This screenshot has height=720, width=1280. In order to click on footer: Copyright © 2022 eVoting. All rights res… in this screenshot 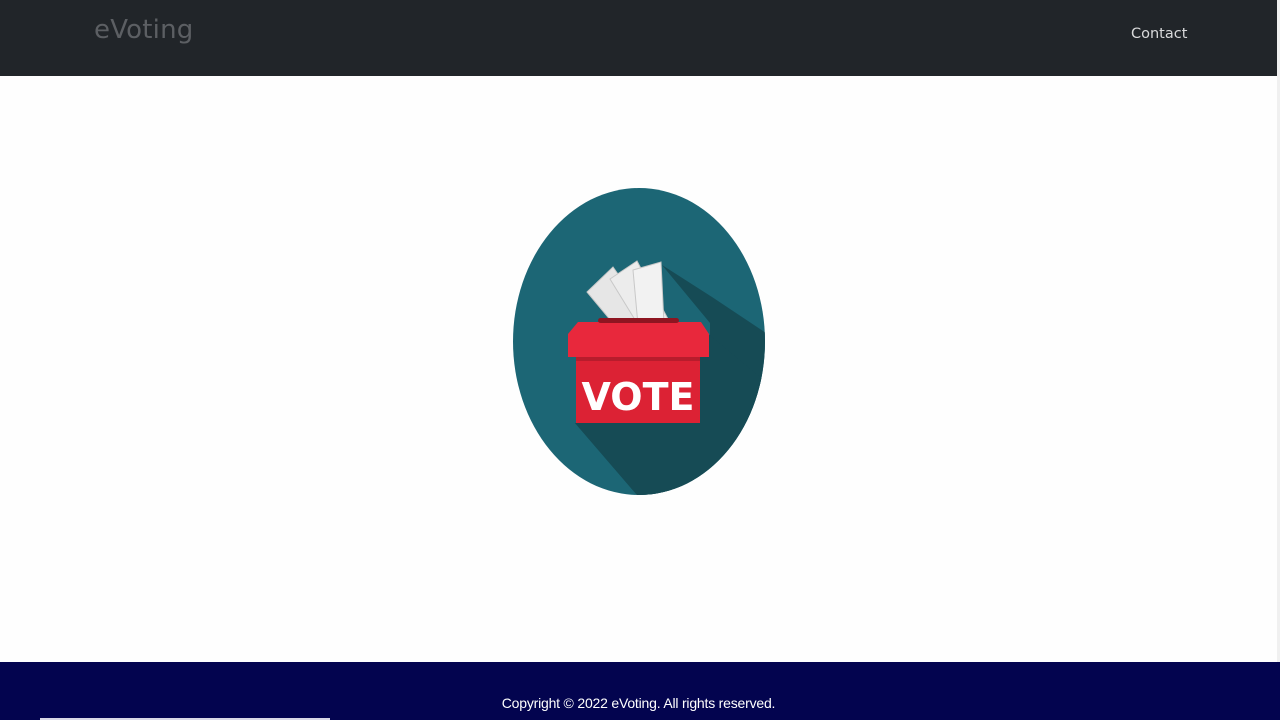, I will do `click(640, 691)`.